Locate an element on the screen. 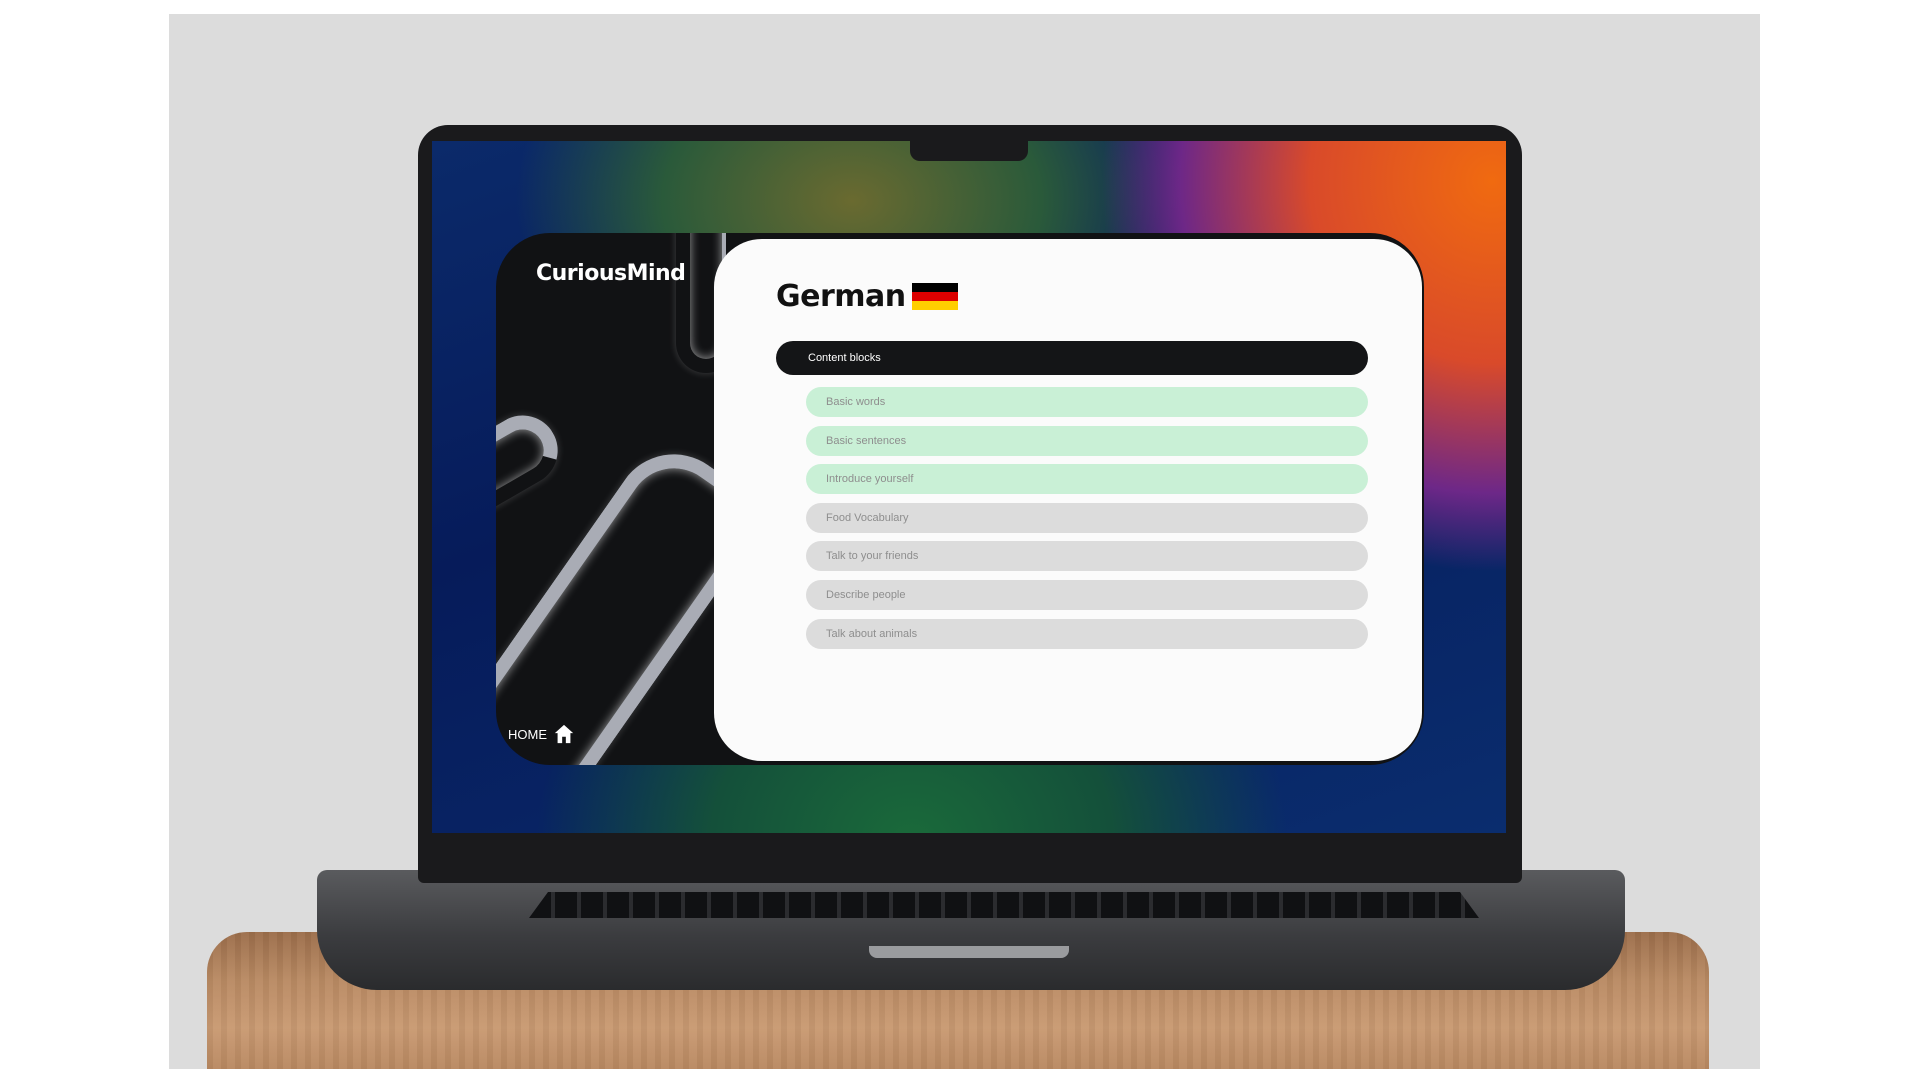 Image resolution: width=1920 pixels, height=1080 pixels. home-icon is located at coordinates (564, 734).